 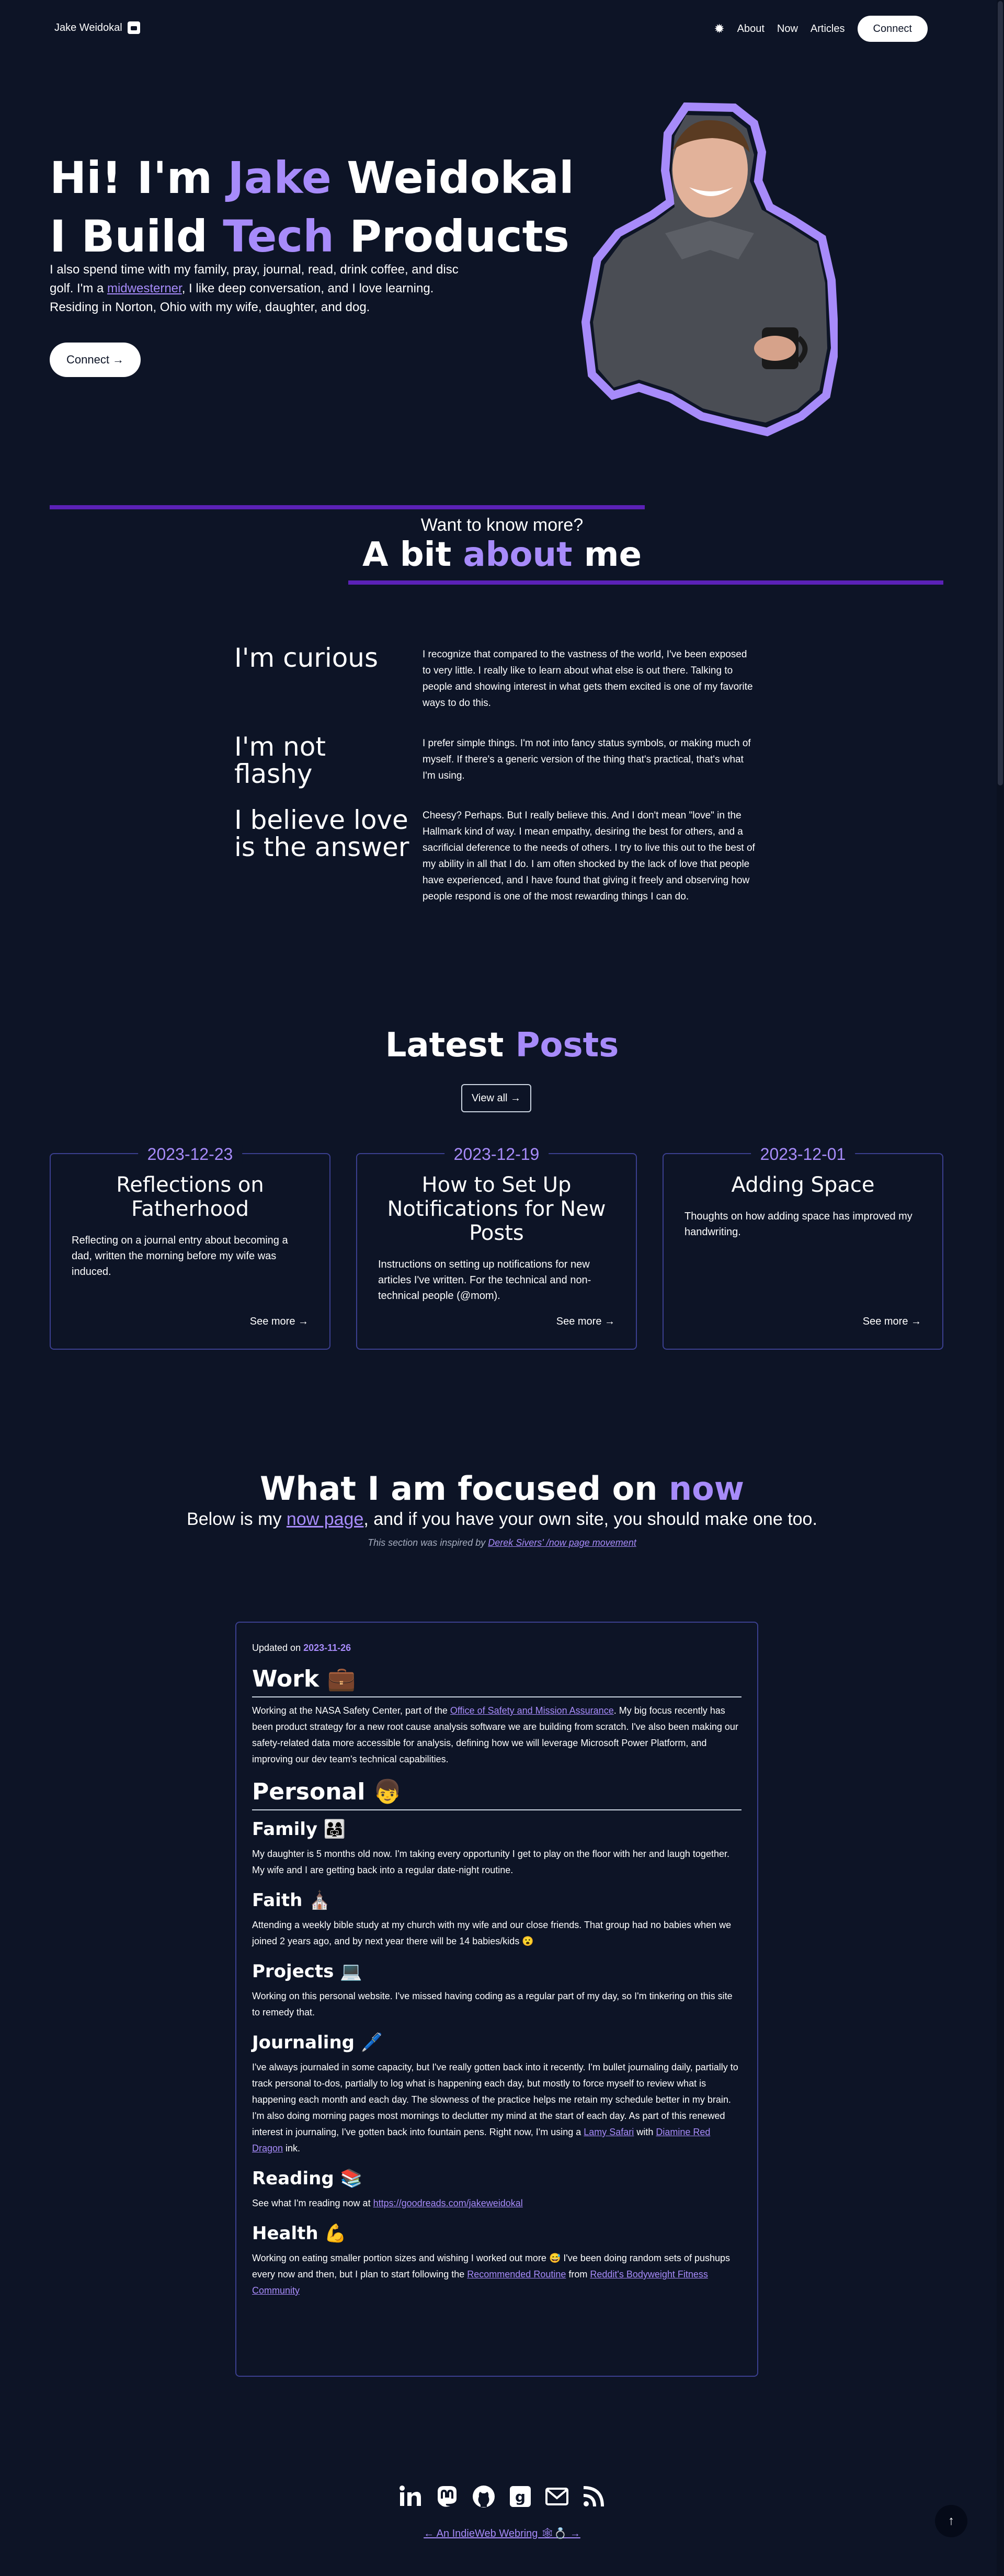 I want to click on email-icon, so click(x=556, y=2497).